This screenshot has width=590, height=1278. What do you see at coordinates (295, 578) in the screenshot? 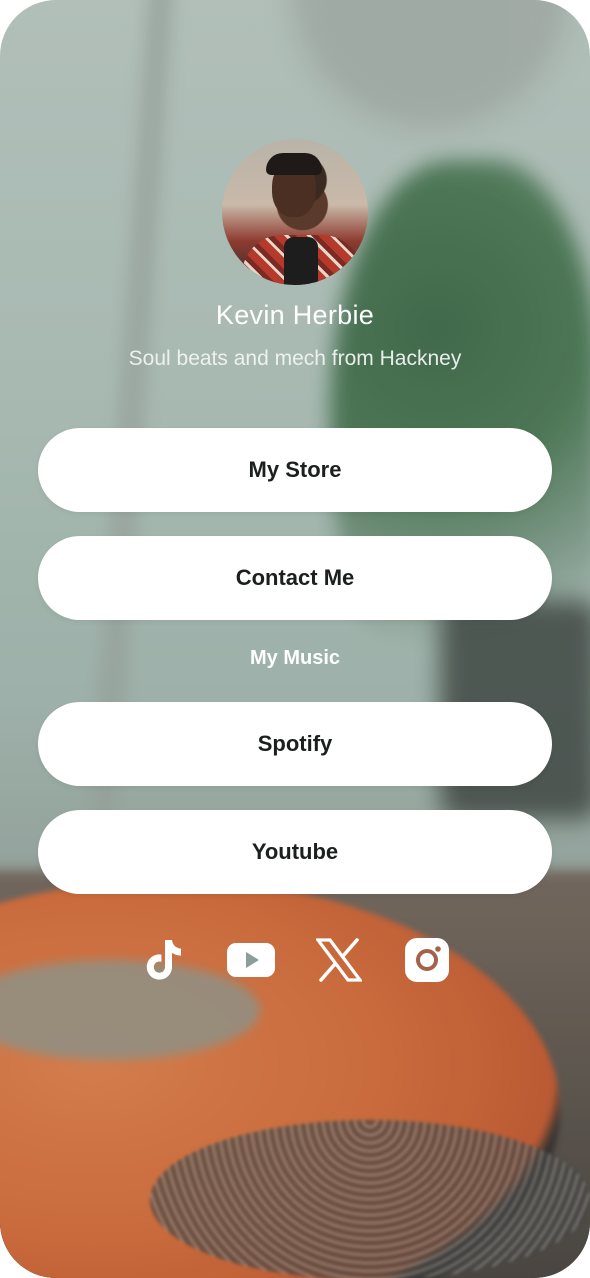
I see `contact-me-button: Contact Me` at bounding box center [295, 578].